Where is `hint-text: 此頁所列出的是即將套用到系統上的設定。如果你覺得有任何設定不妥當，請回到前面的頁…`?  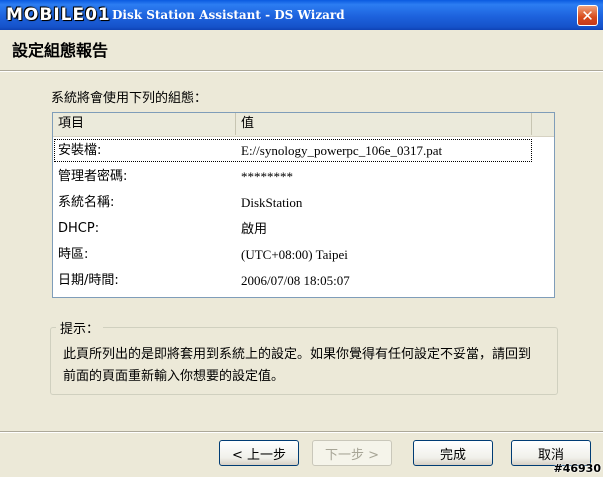
hint-text: 此頁所列出的是即將套用到系統上的設定。如果你覺得有任何設定不妥當，請回到前面的頁… is located at coordinates (297, 365).